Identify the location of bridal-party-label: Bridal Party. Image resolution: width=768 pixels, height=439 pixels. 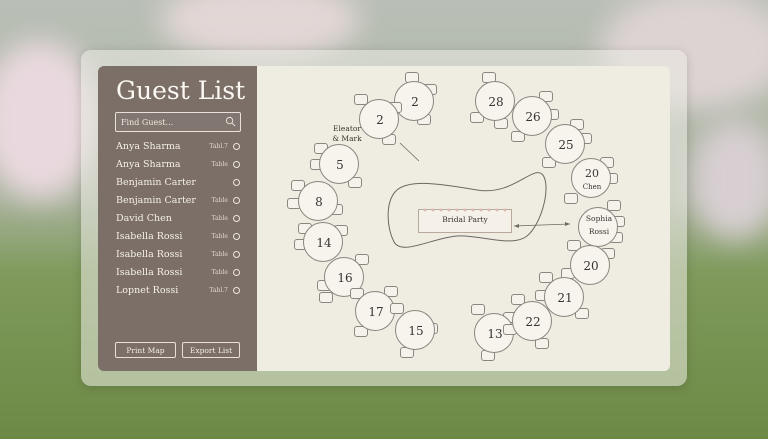
(465, 219).